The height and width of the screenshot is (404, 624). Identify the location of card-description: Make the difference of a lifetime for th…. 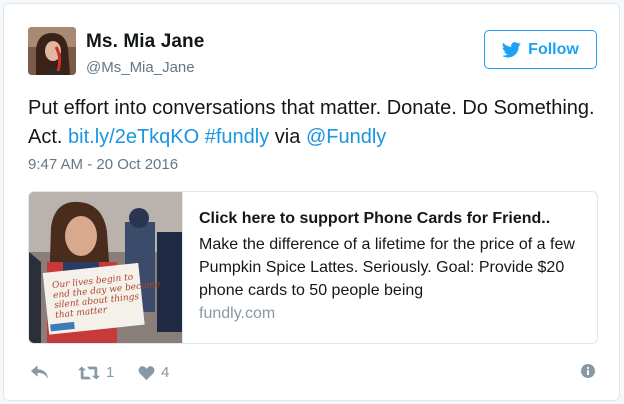
(387, 267).